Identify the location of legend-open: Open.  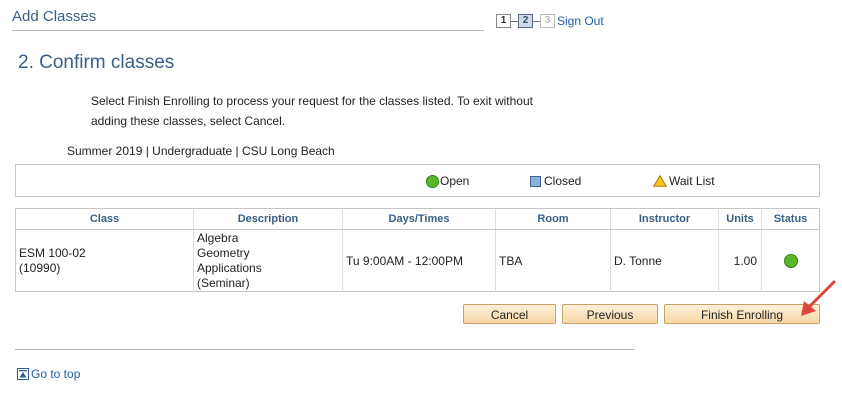
(447, 181).